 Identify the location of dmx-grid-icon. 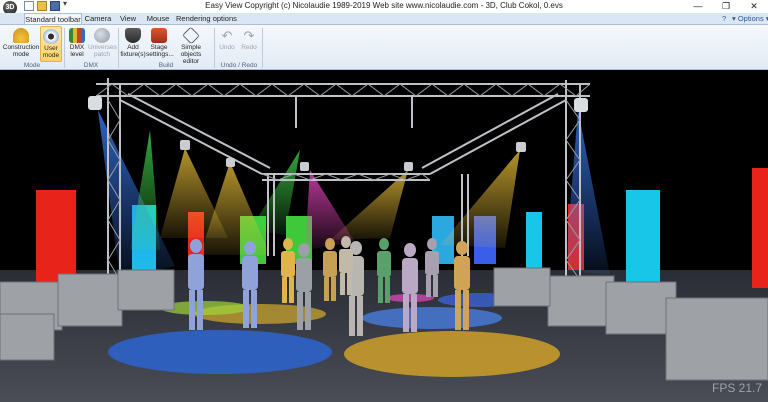
(77, 35).